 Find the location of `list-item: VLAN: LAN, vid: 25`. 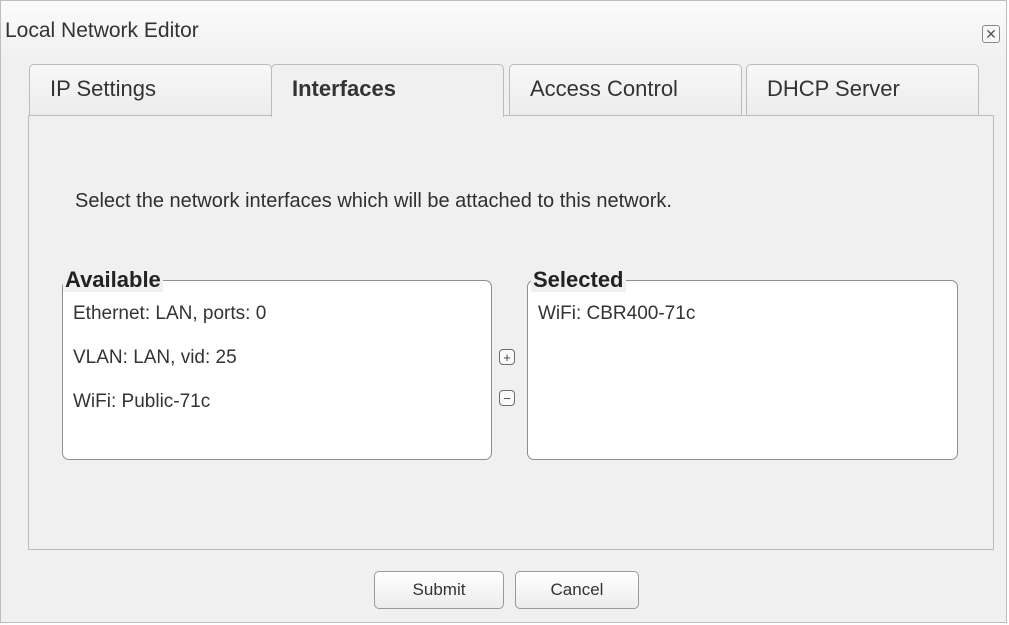

list-item: VLAN: LAN, vid: 25 is located at coordinates (155, 358).